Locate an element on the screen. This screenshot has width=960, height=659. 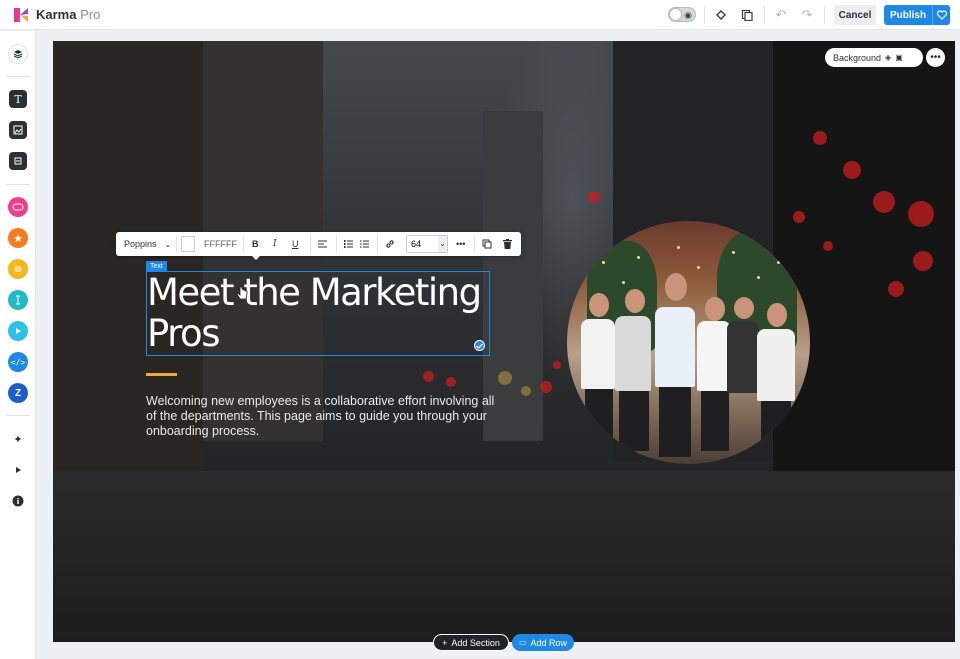
plus-icon: + is located at coordinates (445, 642).